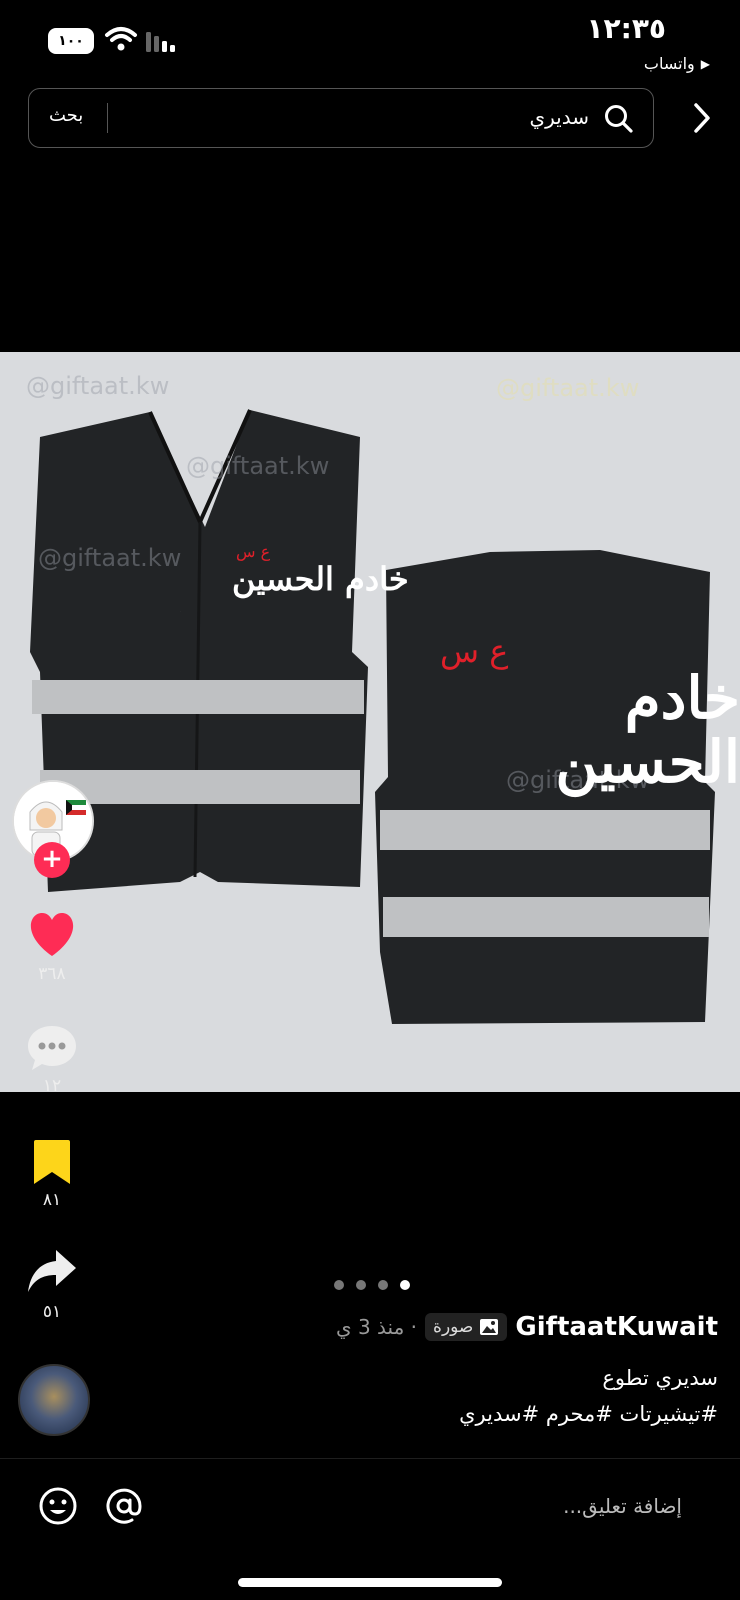  Describe the element at coordinates (626, 28) in the screenshot. I see `status-time: ١٢:٣٥` at that location.